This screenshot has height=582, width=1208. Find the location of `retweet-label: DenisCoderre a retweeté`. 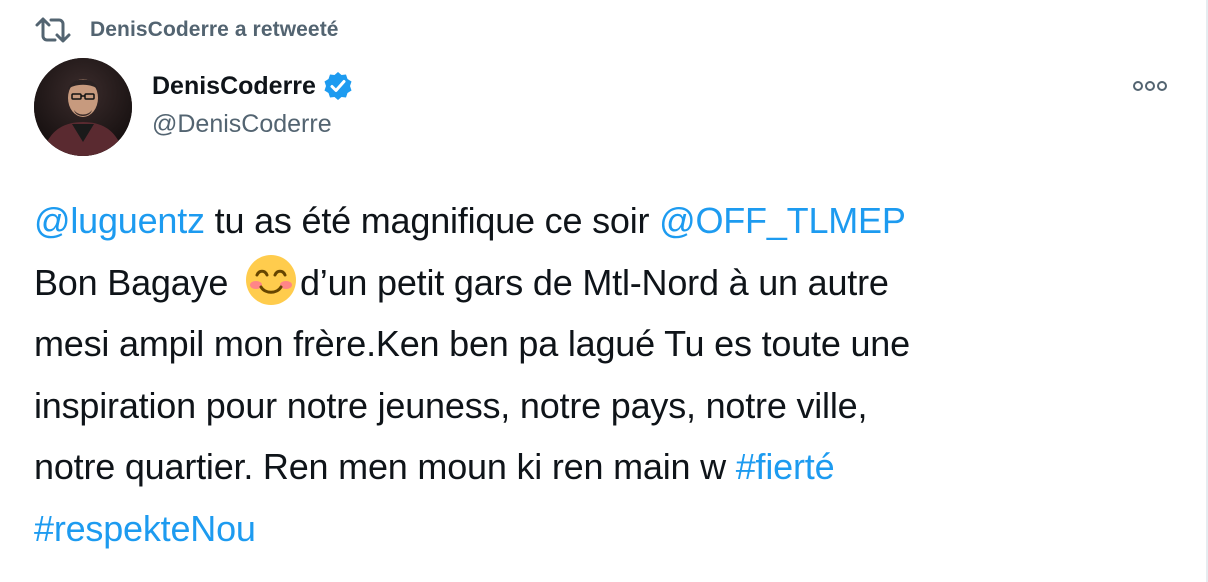

retweet-label: DenisCoderre a retweeté is located at coordinates (214, 30).